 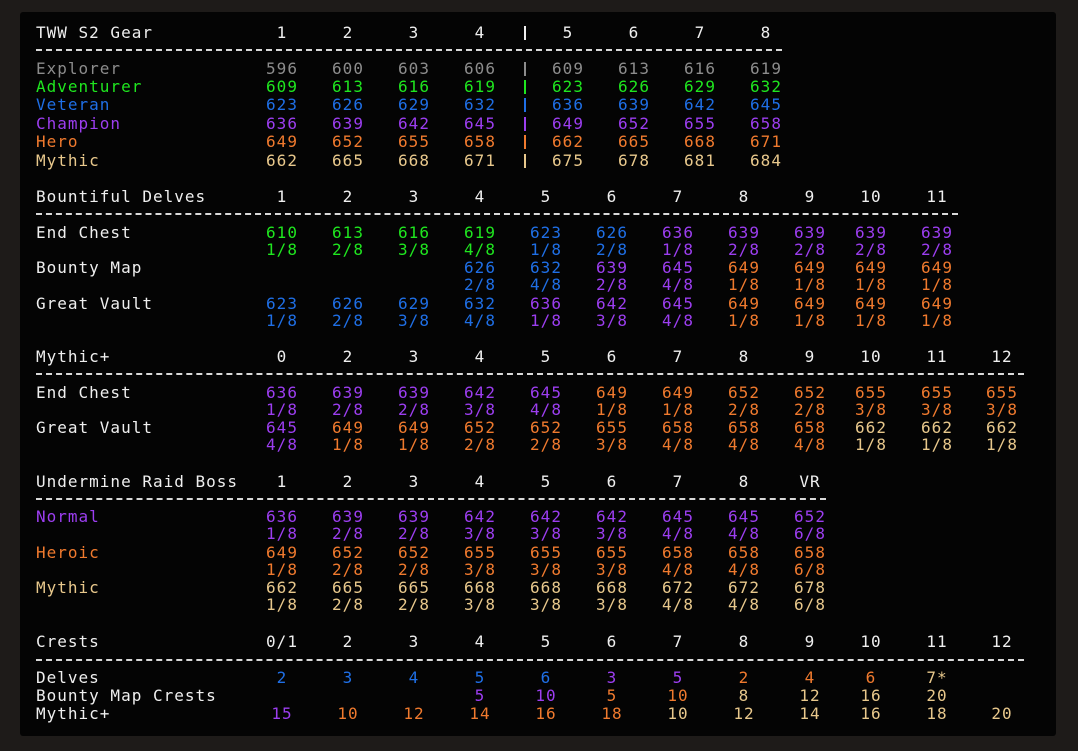 What do you see at coordinates (810, 641) in the screenshot?
I see `crests-column-header: 9` at bounding box center [810, 641].